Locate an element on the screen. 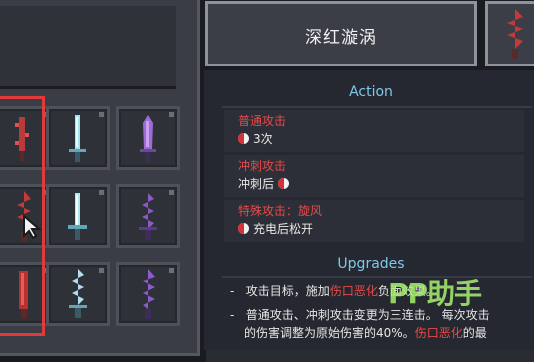 The width and height of the screenshot is (534, 362). violet-spiral-sword-icon is located at coordinates (148, 216).